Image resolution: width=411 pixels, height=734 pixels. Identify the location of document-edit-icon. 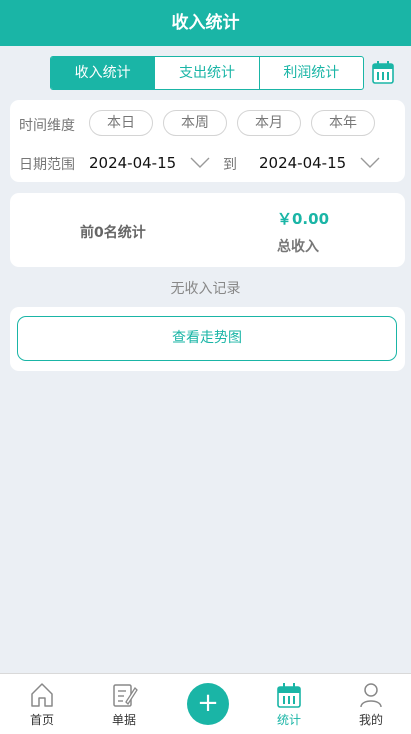
(125, 695).